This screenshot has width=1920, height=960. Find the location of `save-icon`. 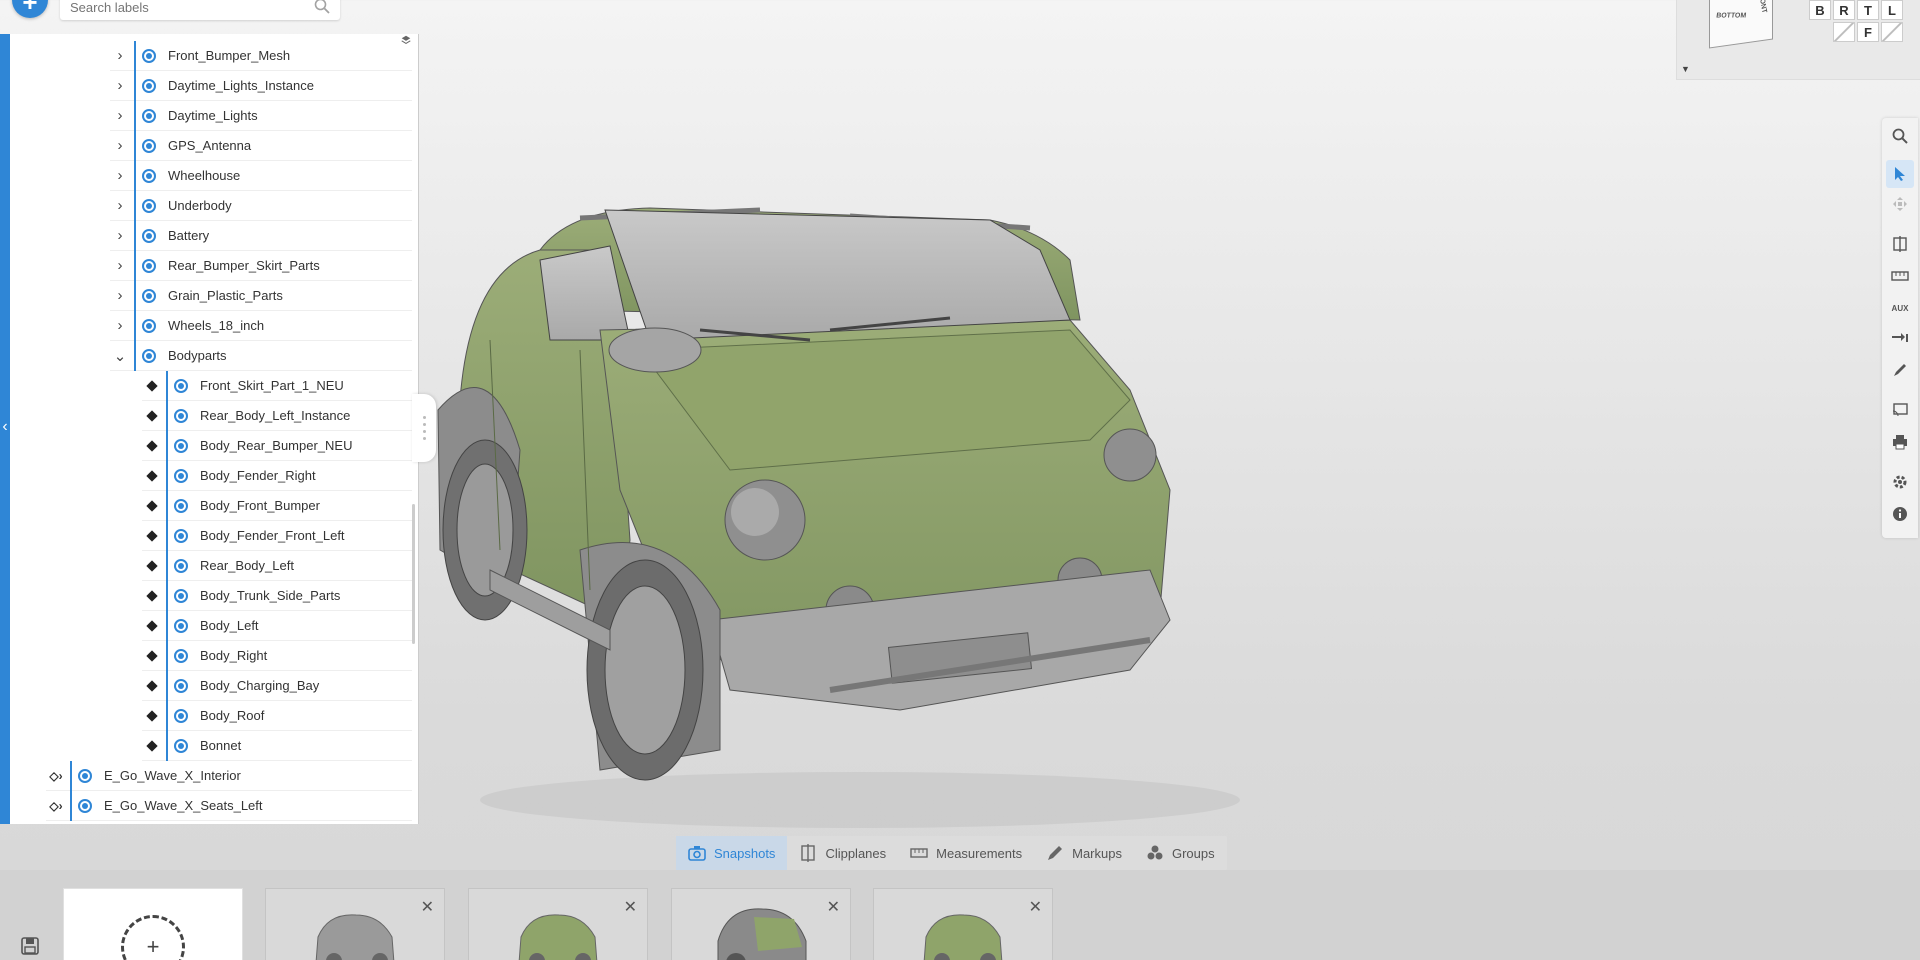

save-icon is located at coordinates (30, 946).